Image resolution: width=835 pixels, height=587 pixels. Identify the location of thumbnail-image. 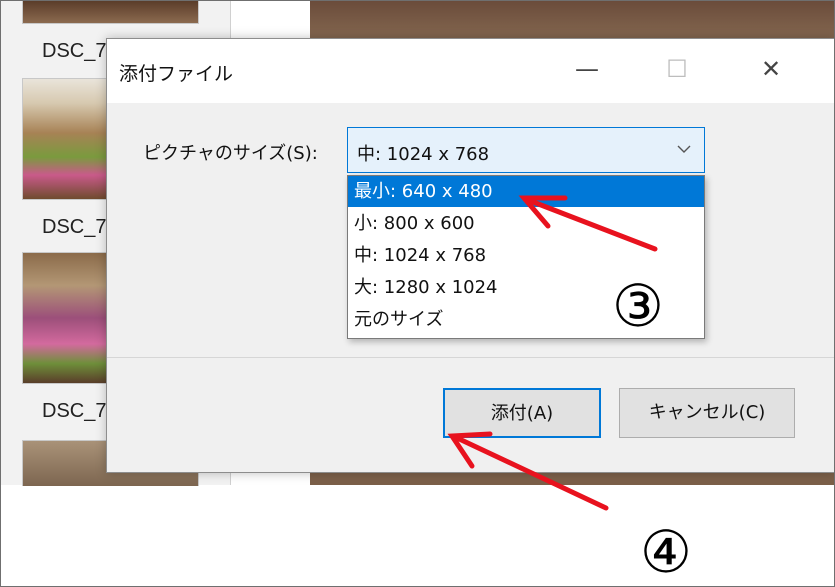
(110, 12).